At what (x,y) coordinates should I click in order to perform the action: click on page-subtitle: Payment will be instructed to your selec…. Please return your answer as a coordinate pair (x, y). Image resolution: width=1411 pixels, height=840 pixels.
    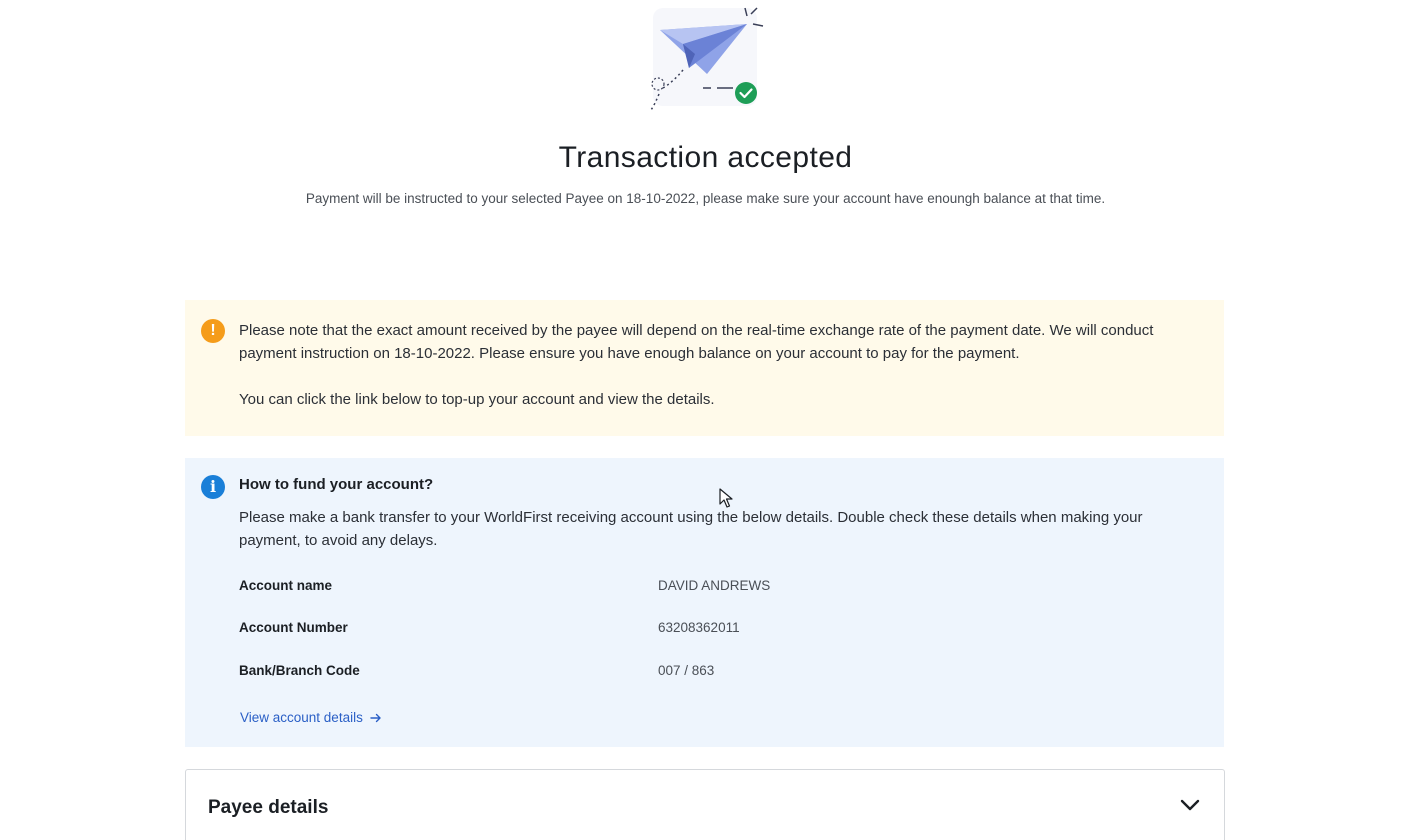
    Looking at the image, I should click on (705, 198).